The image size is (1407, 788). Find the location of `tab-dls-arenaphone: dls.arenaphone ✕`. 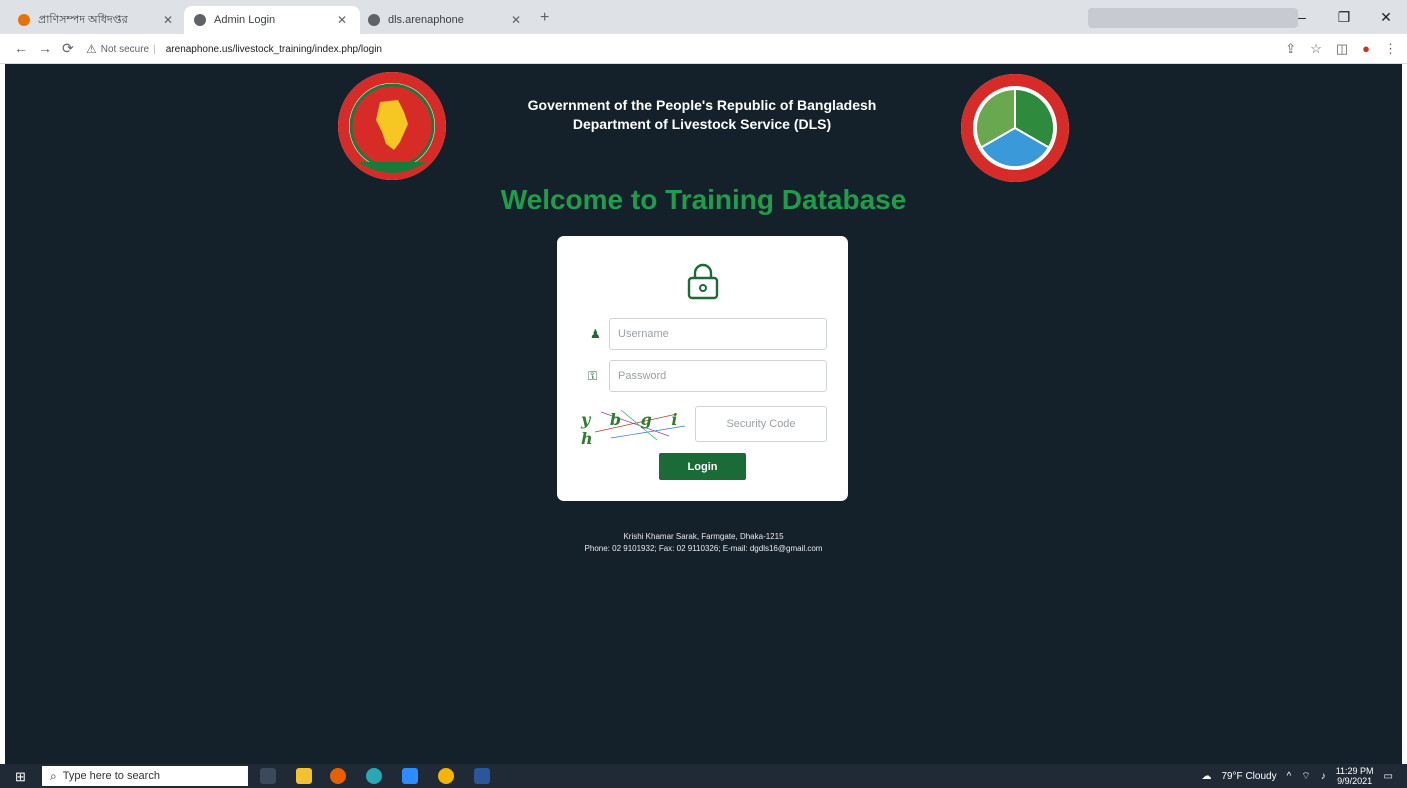

tab-dls-arenaphone: dls.arenaphone ✕ is located at coordinates (446, 20).